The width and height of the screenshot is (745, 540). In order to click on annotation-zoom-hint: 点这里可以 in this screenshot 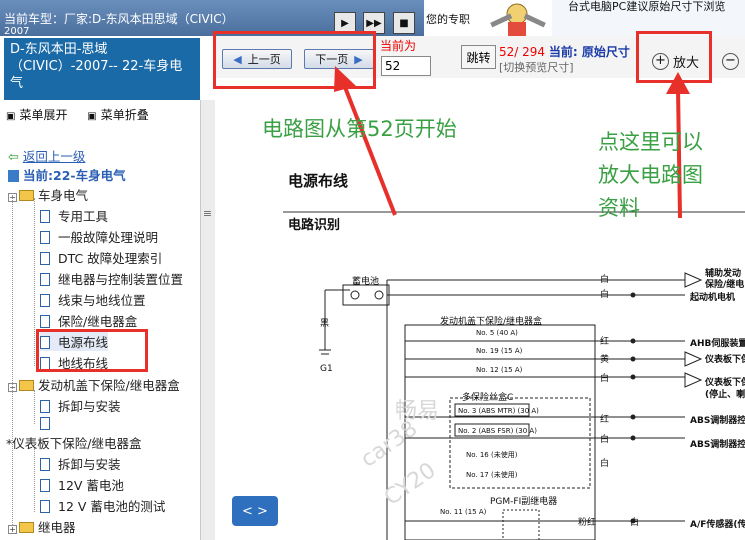, I will do `click(650, 142)`.